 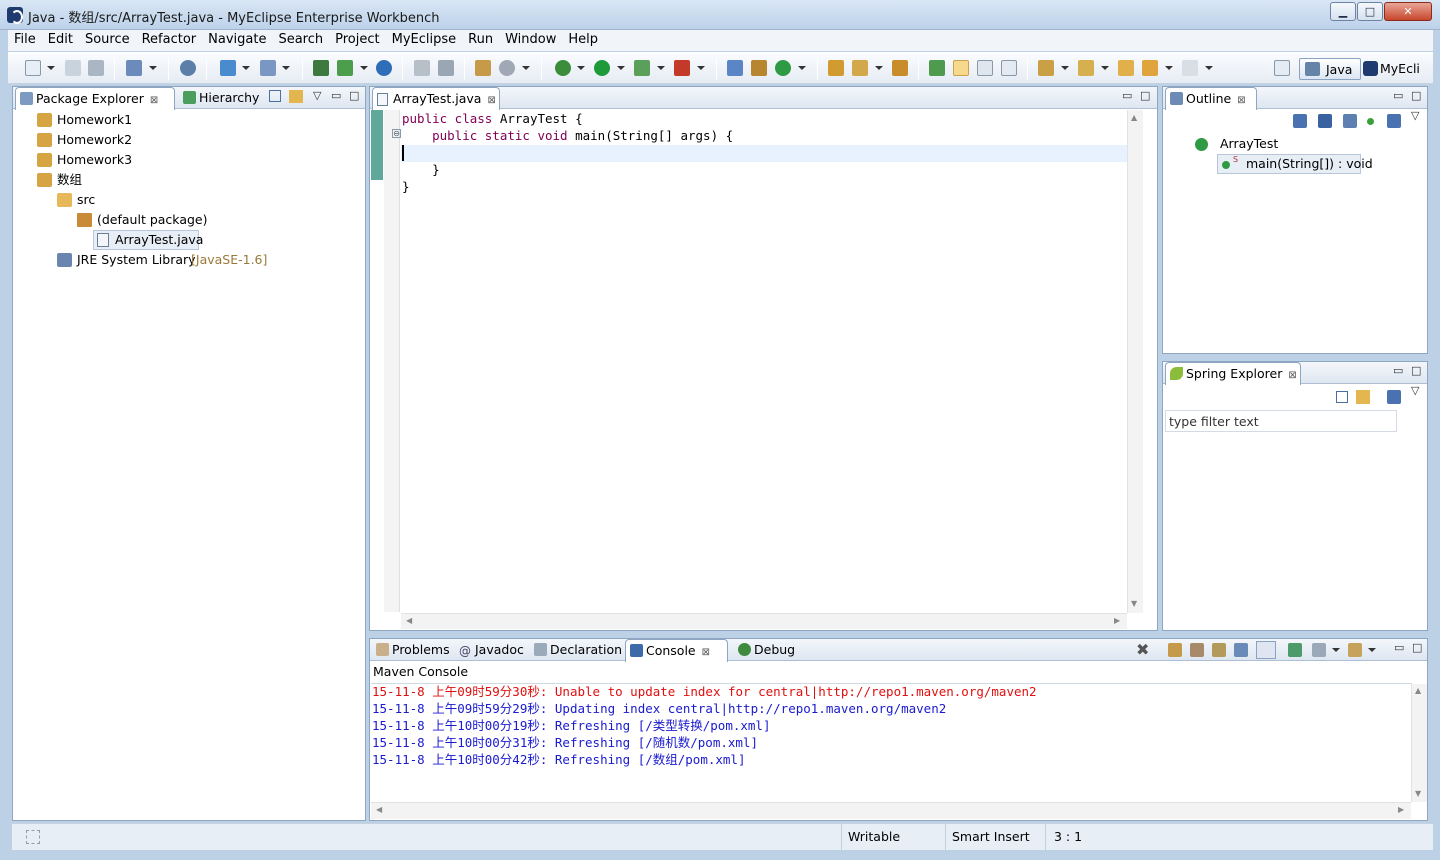 I want to click on menu-help: Help, so click(x=583, y=40).